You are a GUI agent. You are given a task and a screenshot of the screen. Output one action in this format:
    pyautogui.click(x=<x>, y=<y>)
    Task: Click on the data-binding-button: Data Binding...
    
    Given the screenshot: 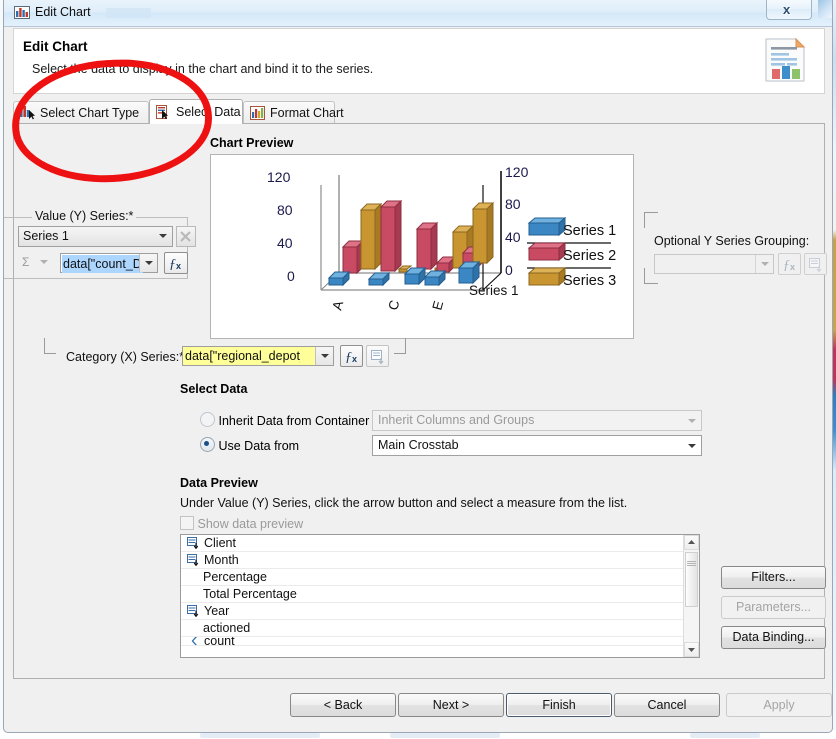 What is the action you would take?
    pyautogui.click(x=773, y=637)
    